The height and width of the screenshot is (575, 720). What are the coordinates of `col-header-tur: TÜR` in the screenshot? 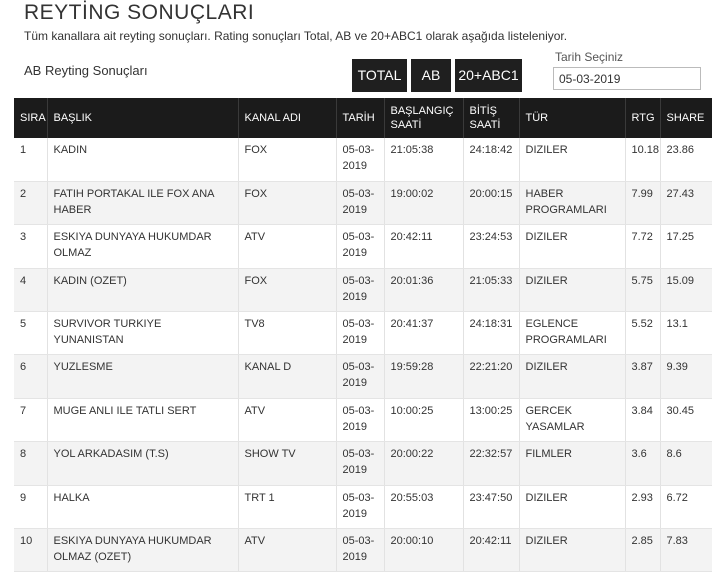 It's located at (572, 118).